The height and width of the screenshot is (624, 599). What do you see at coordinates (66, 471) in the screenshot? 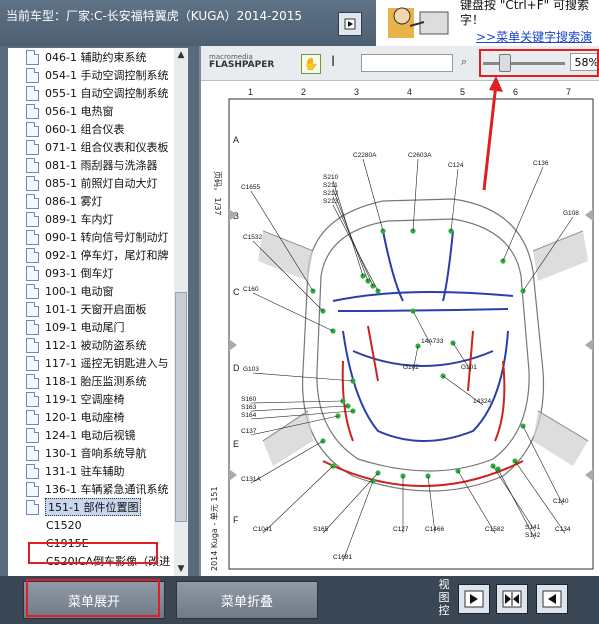
I see `tree-item: 131-1 驻车辅助` at bounding box center [66, 471].